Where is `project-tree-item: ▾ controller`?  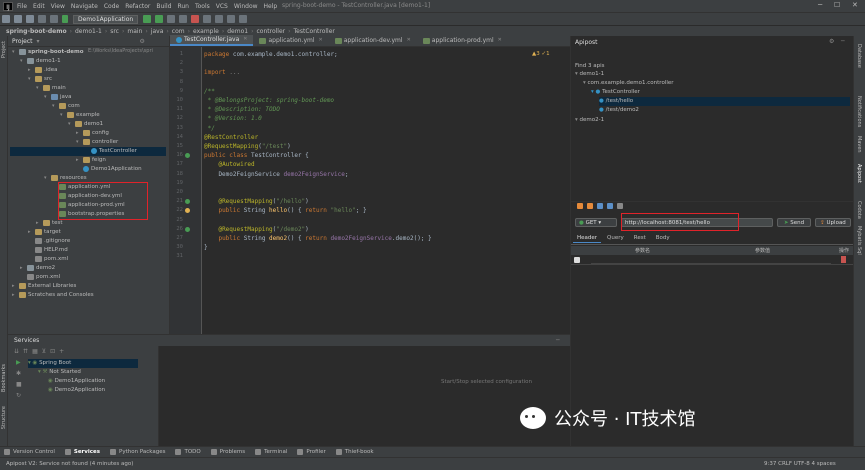 project-tree-item: ▾ controller is located at coordinates (97, 142).